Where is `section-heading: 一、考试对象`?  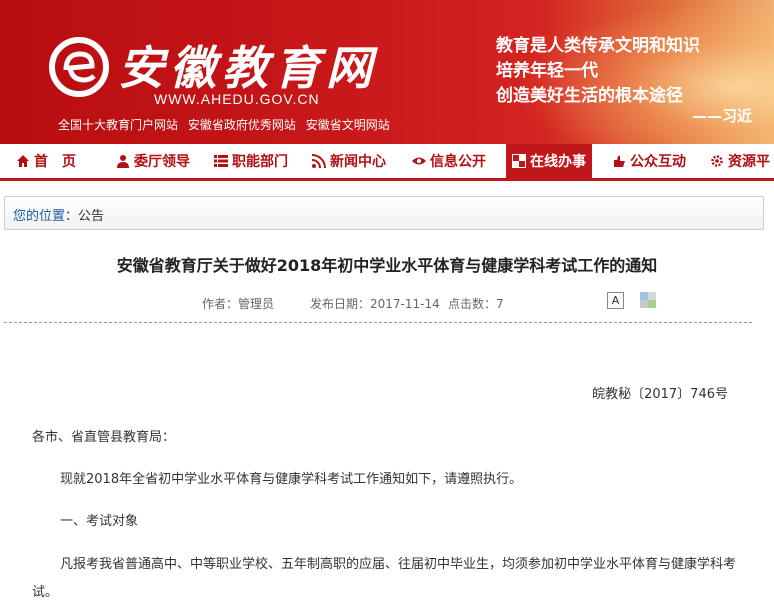
section-heading: 一、考试对象 is located at coordinates (99, 521).